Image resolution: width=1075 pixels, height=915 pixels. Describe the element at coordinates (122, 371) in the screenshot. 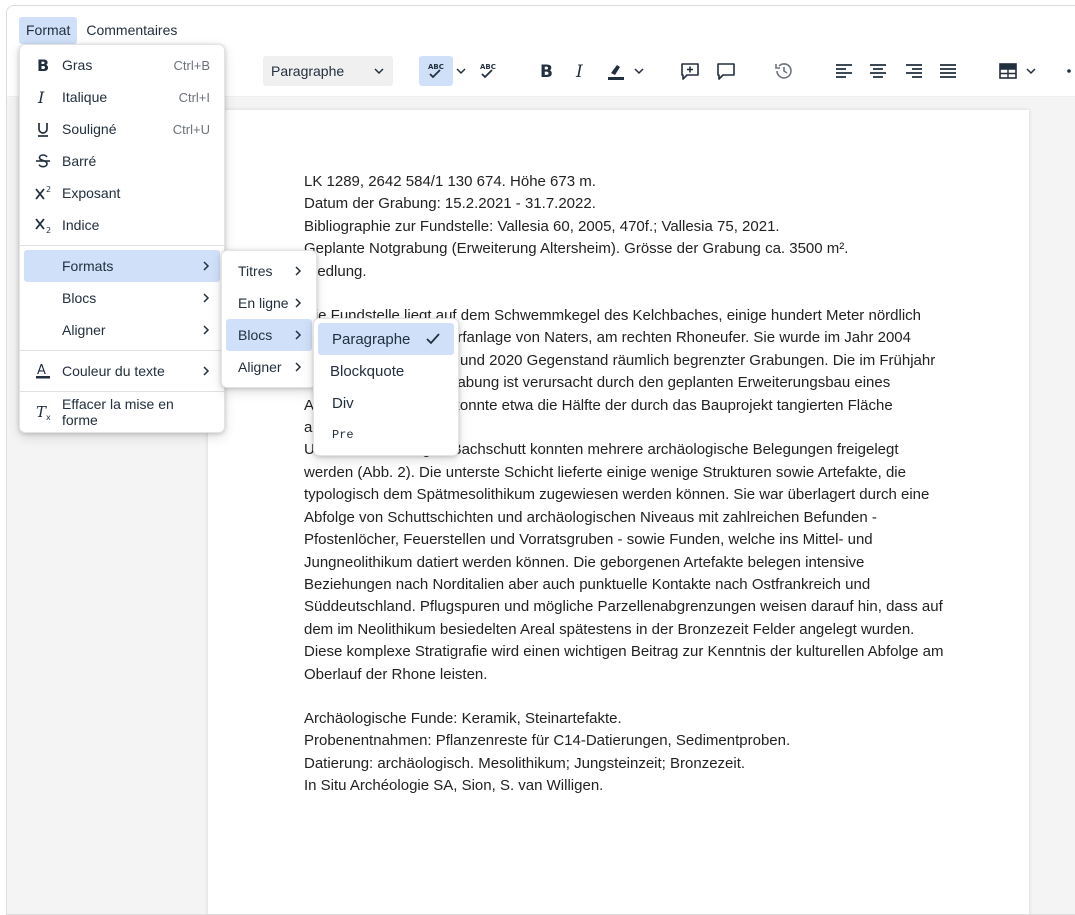

I see `menu-item-text-color: A Couleur du texte` at that location.